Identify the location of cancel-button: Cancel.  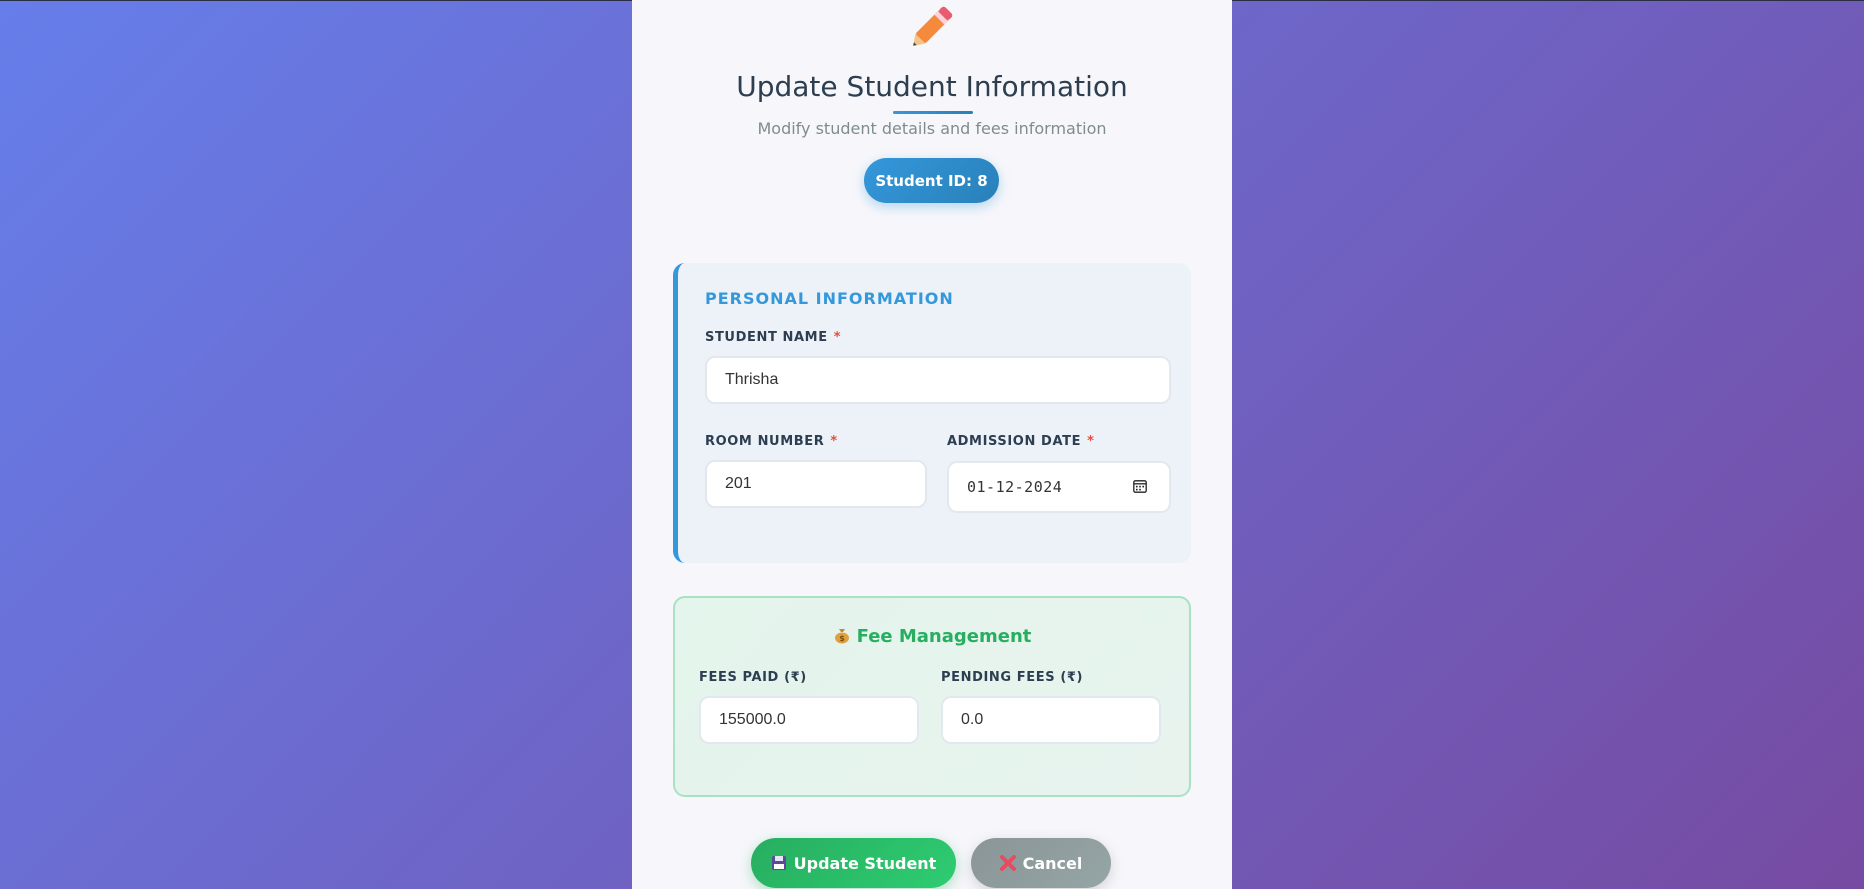
(1041, 863).